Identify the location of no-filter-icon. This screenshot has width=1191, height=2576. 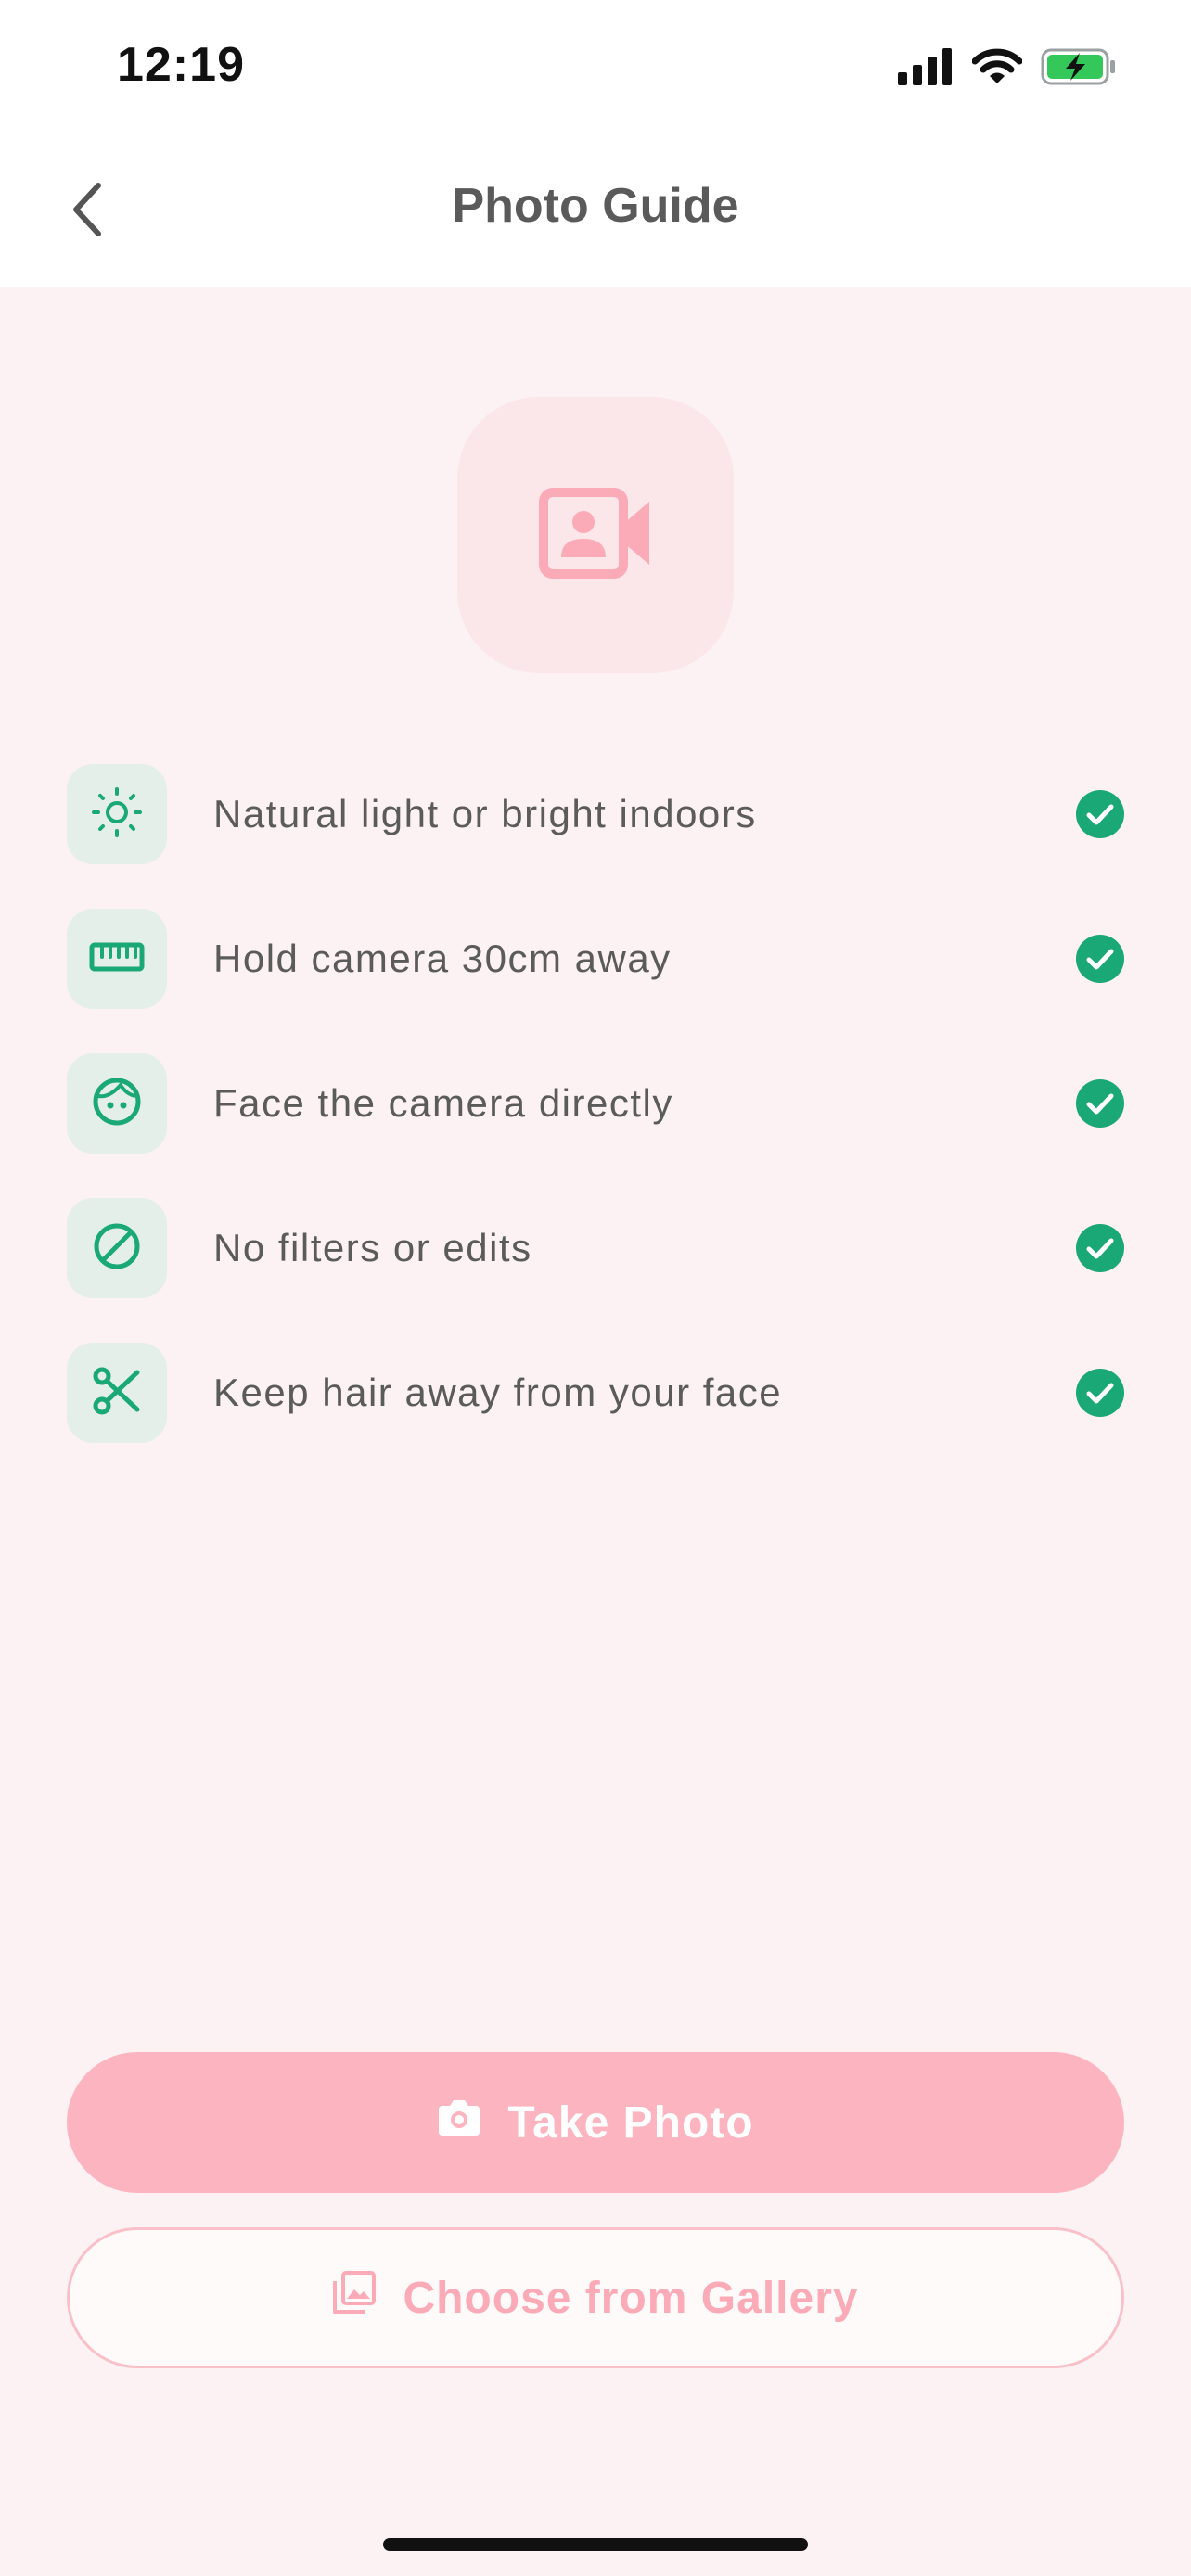
(117, 1249).